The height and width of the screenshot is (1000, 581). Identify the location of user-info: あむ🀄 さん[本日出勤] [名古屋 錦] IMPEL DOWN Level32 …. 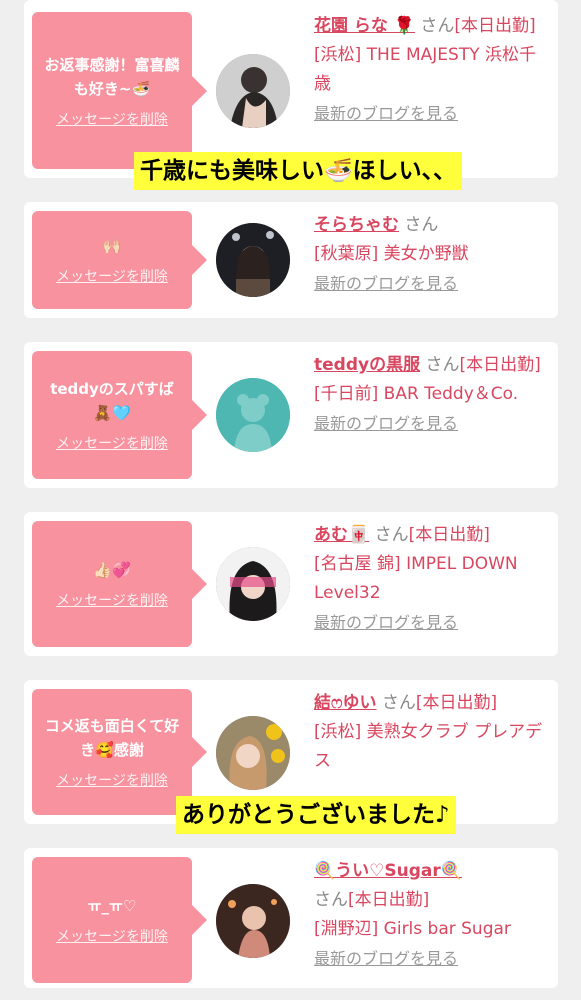
(433, 579).